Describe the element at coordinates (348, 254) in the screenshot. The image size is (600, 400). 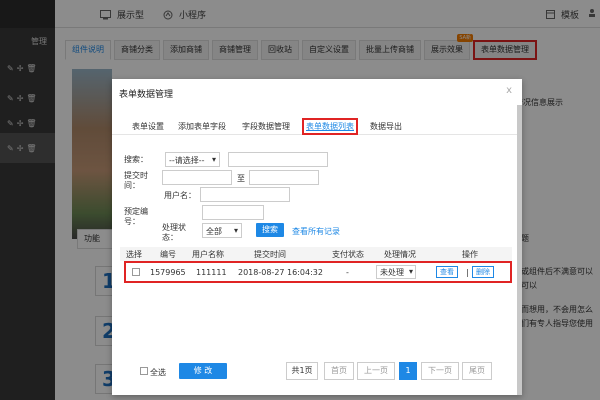
I see `col-pay-status: 支付状态` at that location.